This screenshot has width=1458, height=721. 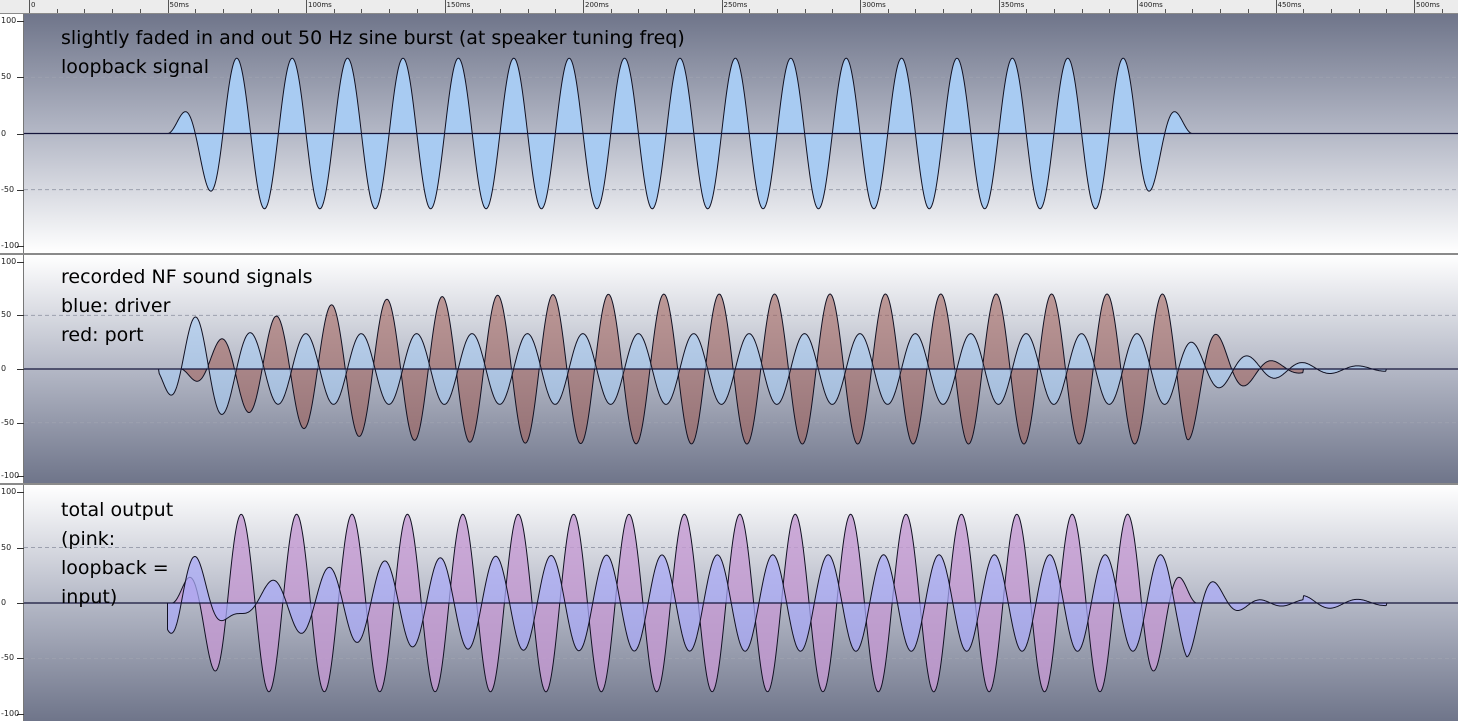 What do you see at coordinates (874, 5) in the screenshot?
I see `ruler-label: 300ms` at bounding box center [874, 5].